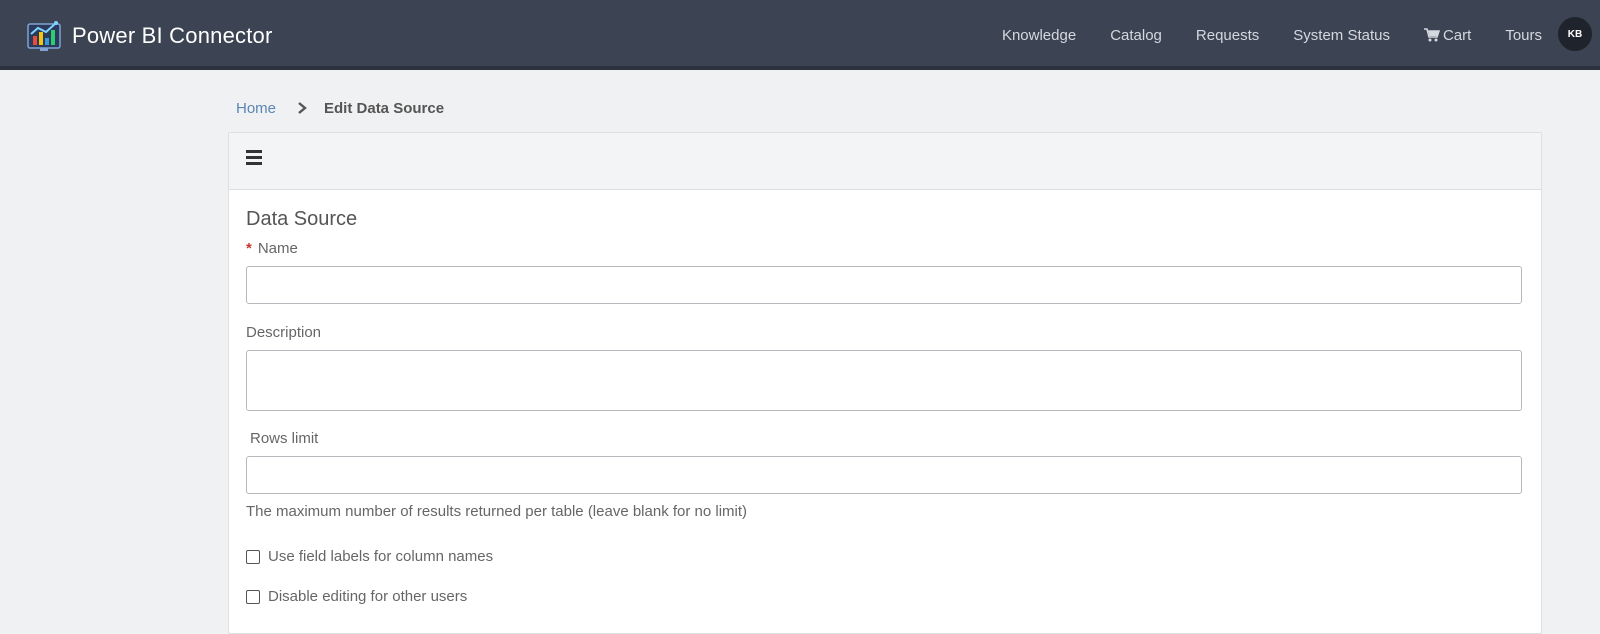  What do you see at coordinates (1523, 35) in the screenshot?
I see `nav-item-tours: Tours` at bounding box center [1523, 35].